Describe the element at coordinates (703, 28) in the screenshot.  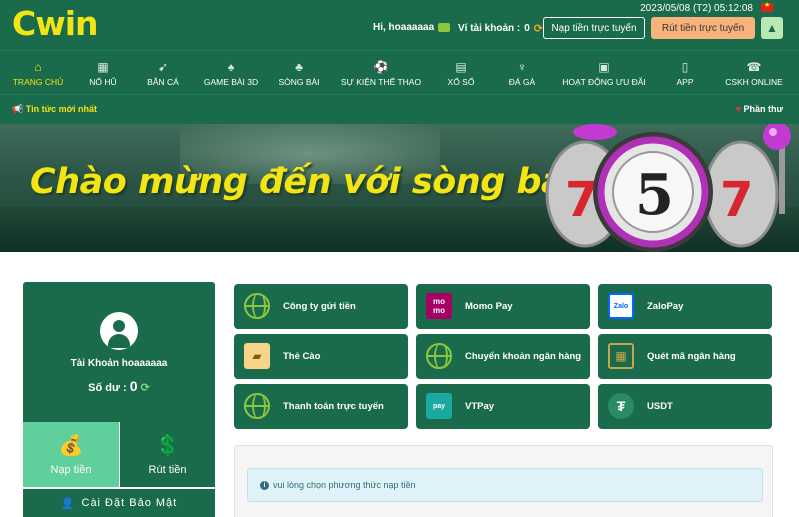
I see `online-withdraw-button: Rút tiền trực tuyến` at that location.